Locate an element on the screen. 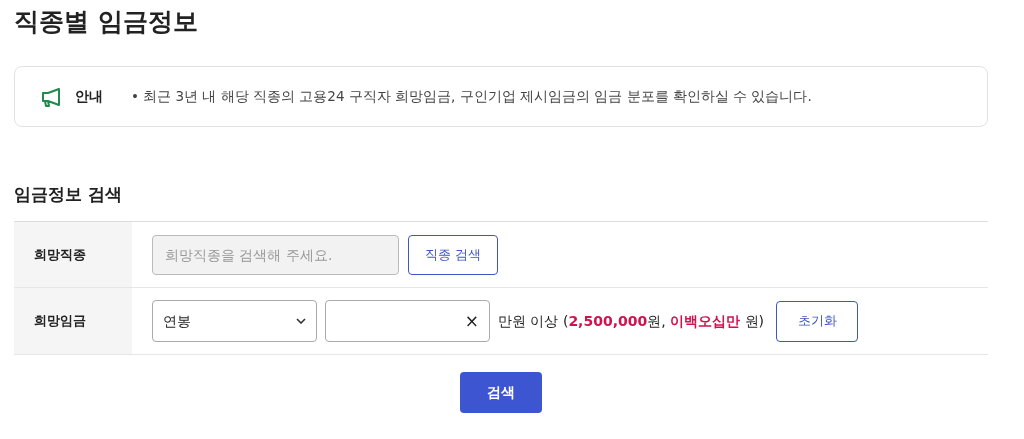 The width and height of the screenshot is (1024, 439). page-title: 직종별 임금정보 is located at coordinates (106, 22).